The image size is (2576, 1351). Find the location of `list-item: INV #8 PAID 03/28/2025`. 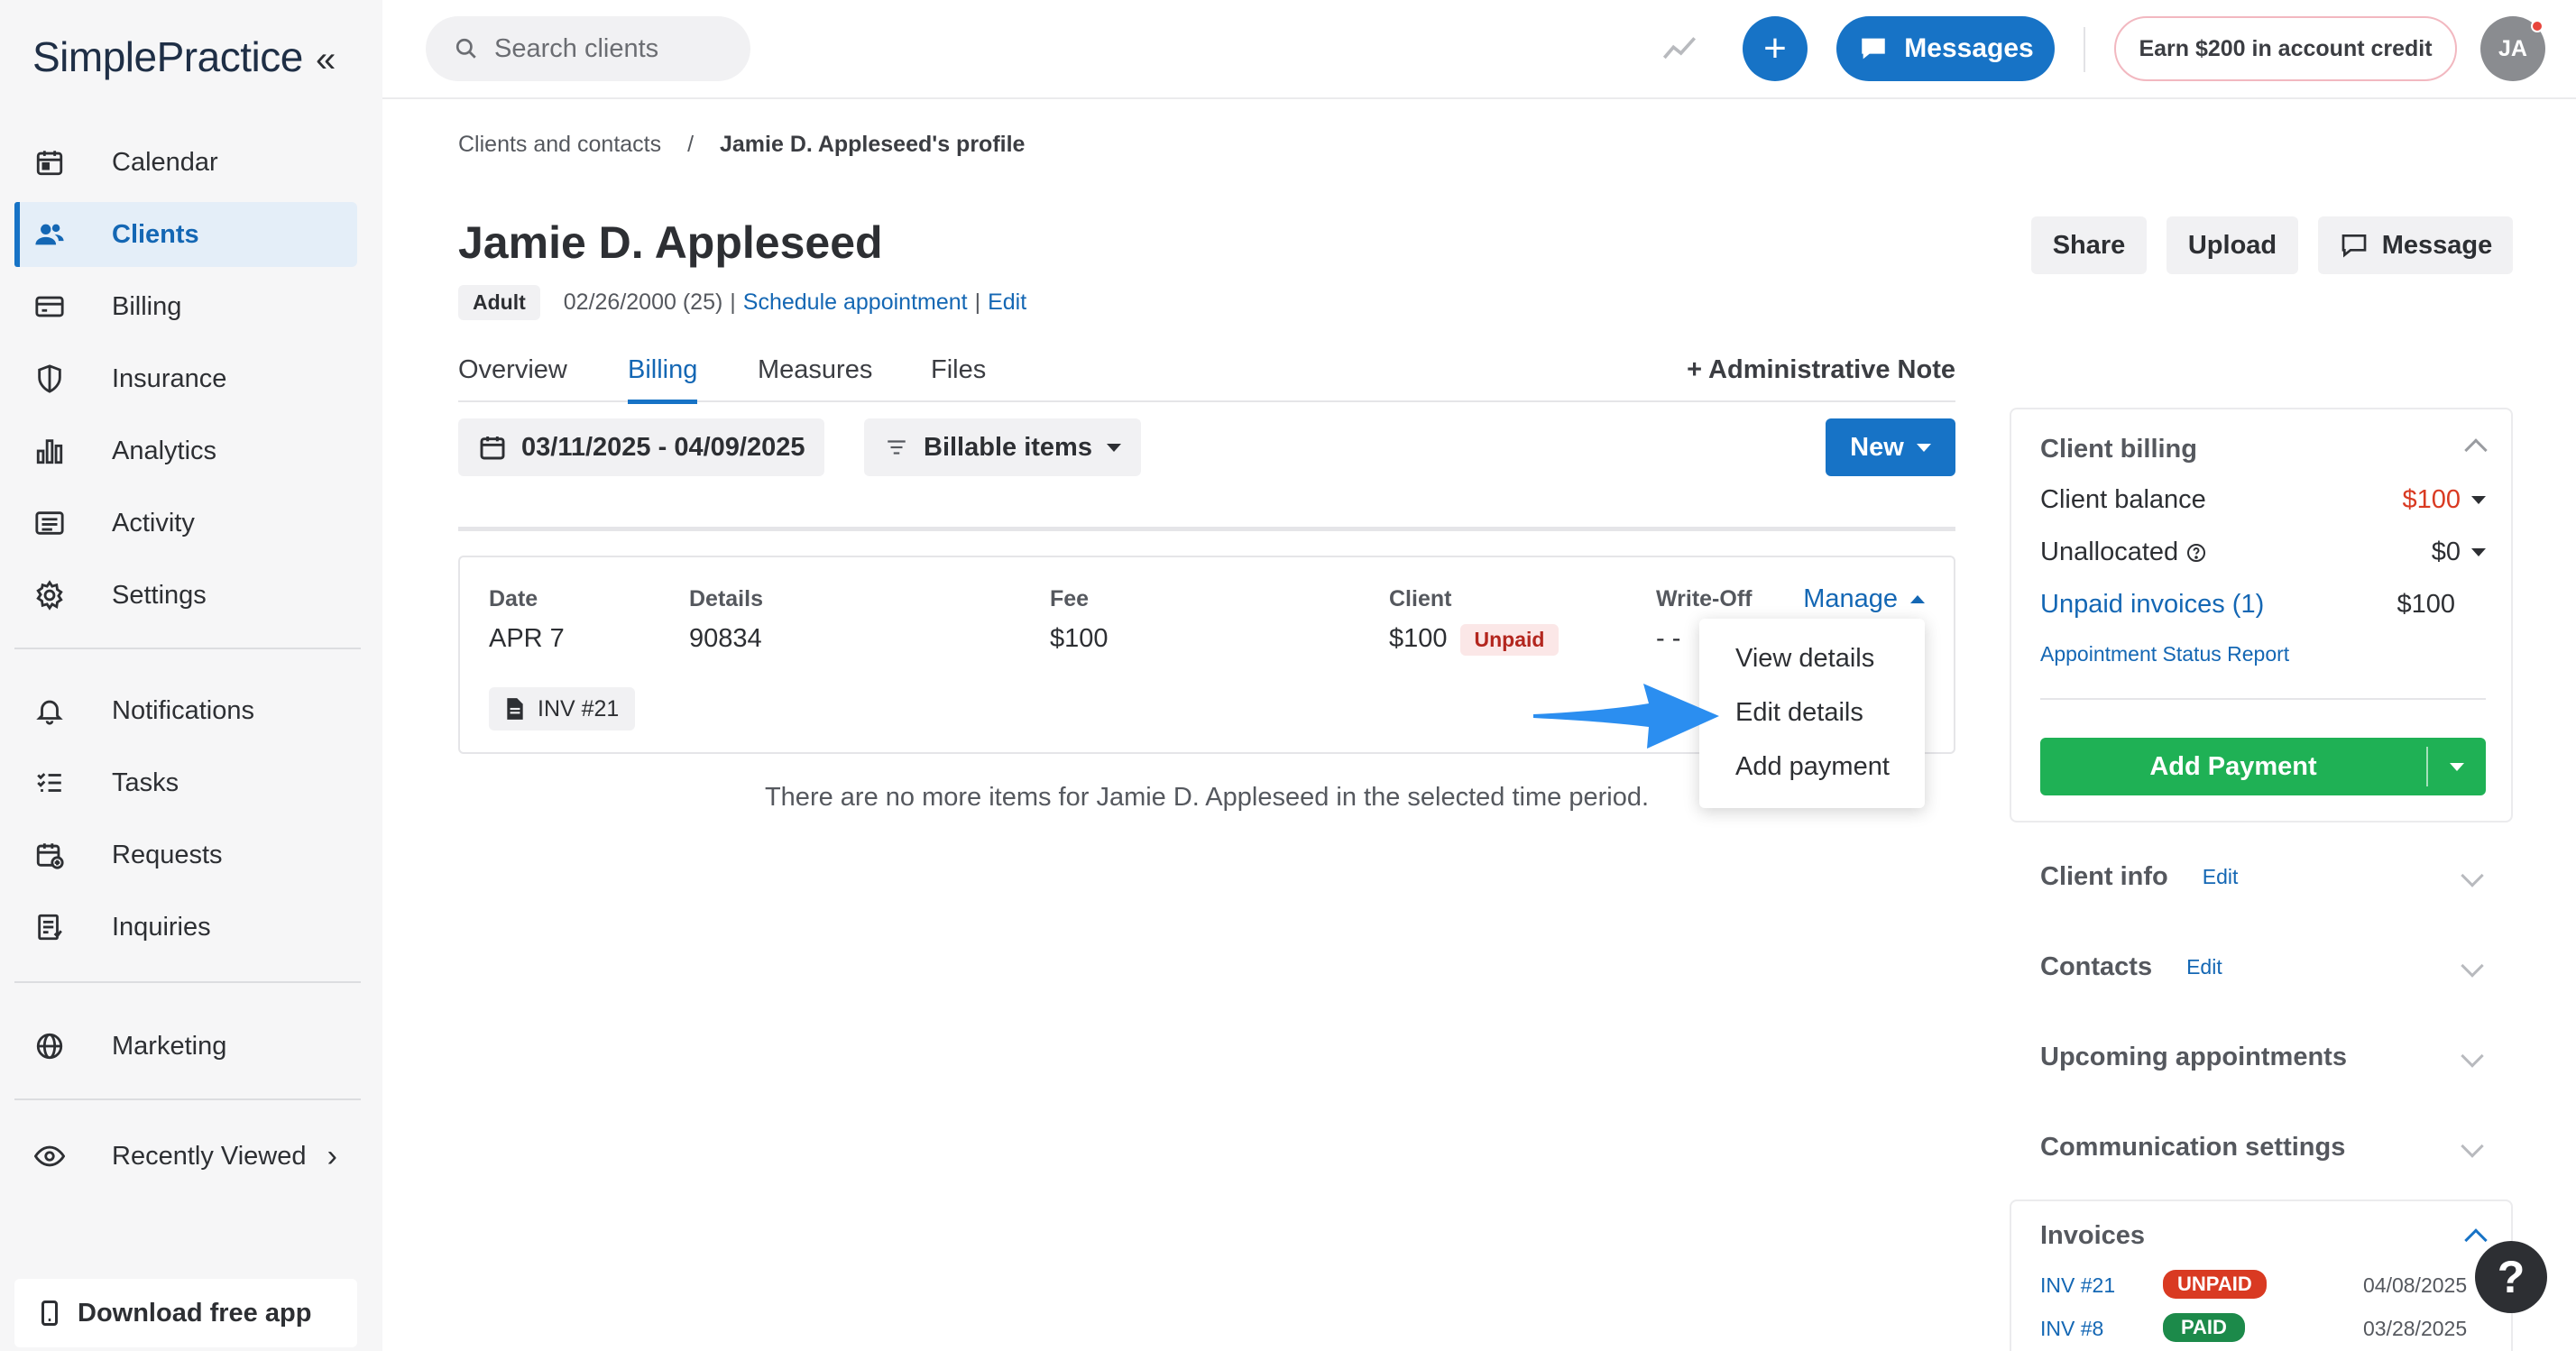

list-item: INV #8 PAID 03/28/2025 is located at coordinates (2263, 1328).